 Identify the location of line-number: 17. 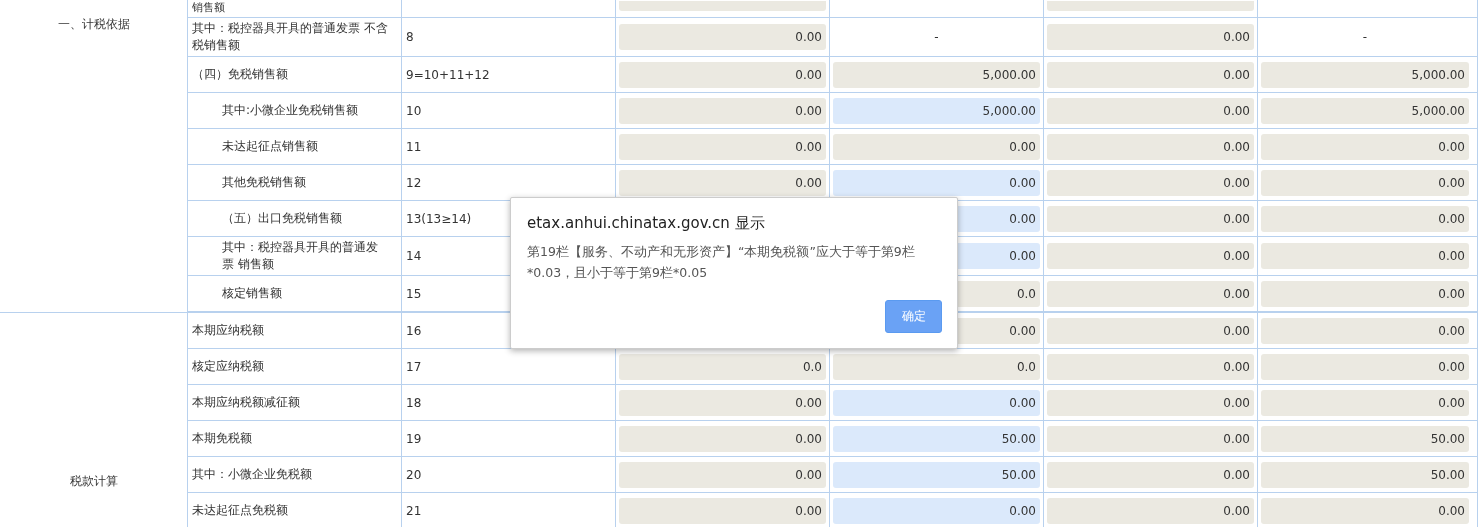
(414, 366).